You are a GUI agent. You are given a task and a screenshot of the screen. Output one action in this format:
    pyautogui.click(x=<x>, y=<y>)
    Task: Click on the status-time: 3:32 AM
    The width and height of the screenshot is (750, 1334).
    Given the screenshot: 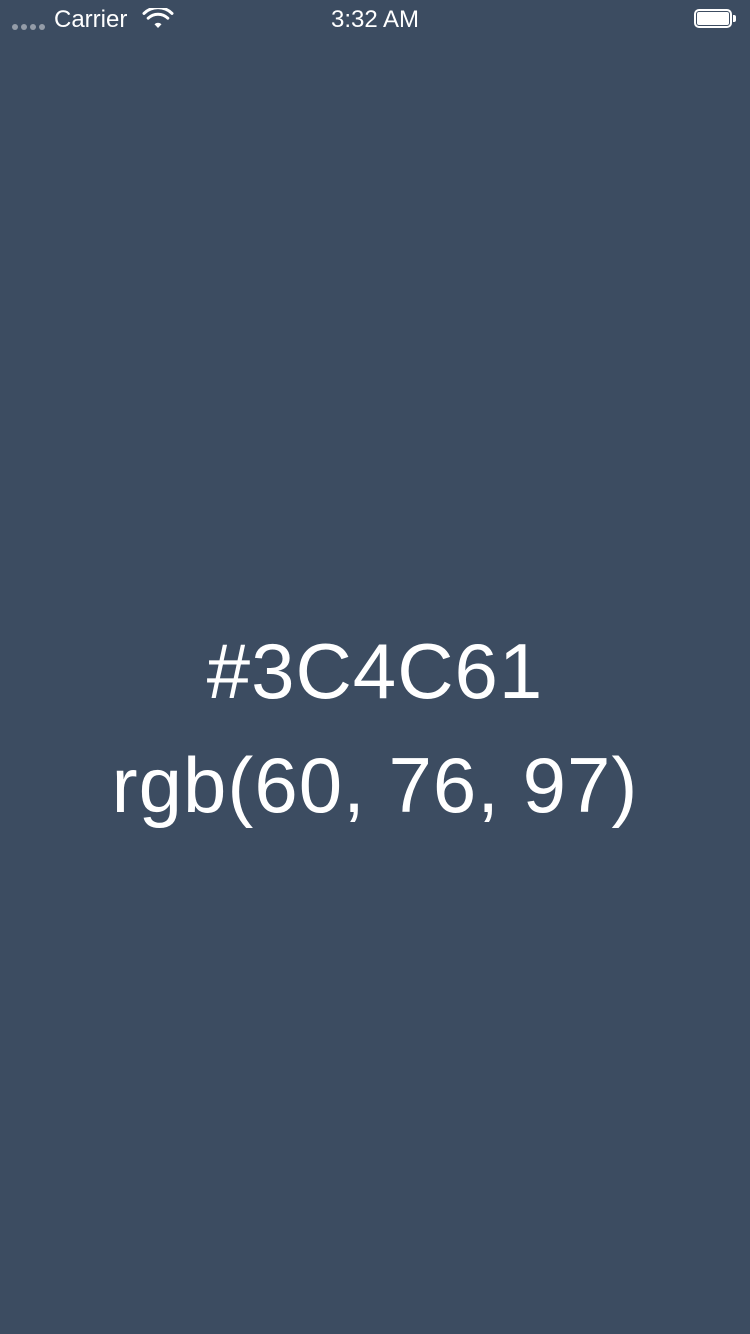 What is the action you would take?
    pyautogui.click(x=375, y=19)
    